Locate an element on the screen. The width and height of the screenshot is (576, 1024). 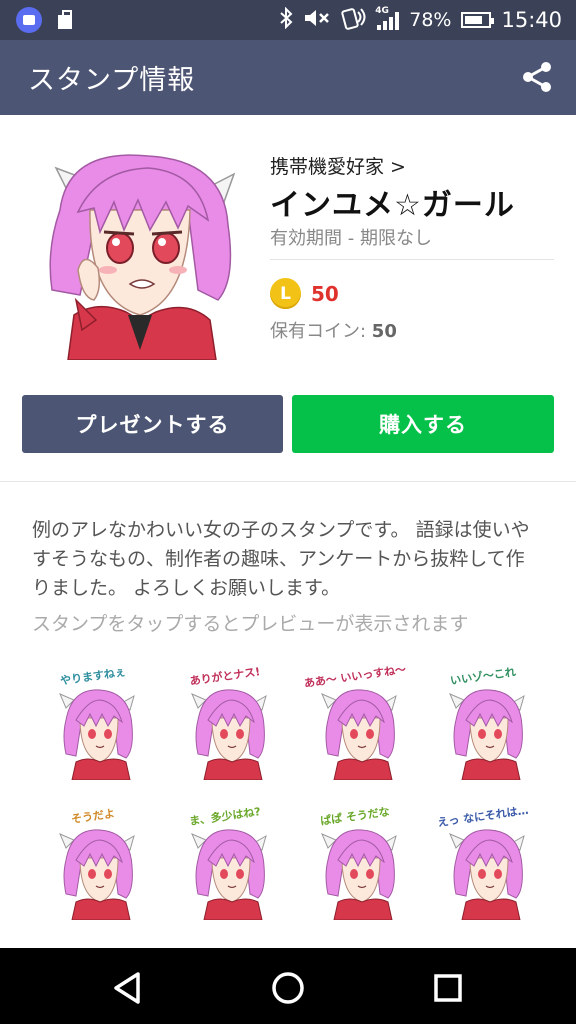
back-icon is located at coordinates (128, 988).